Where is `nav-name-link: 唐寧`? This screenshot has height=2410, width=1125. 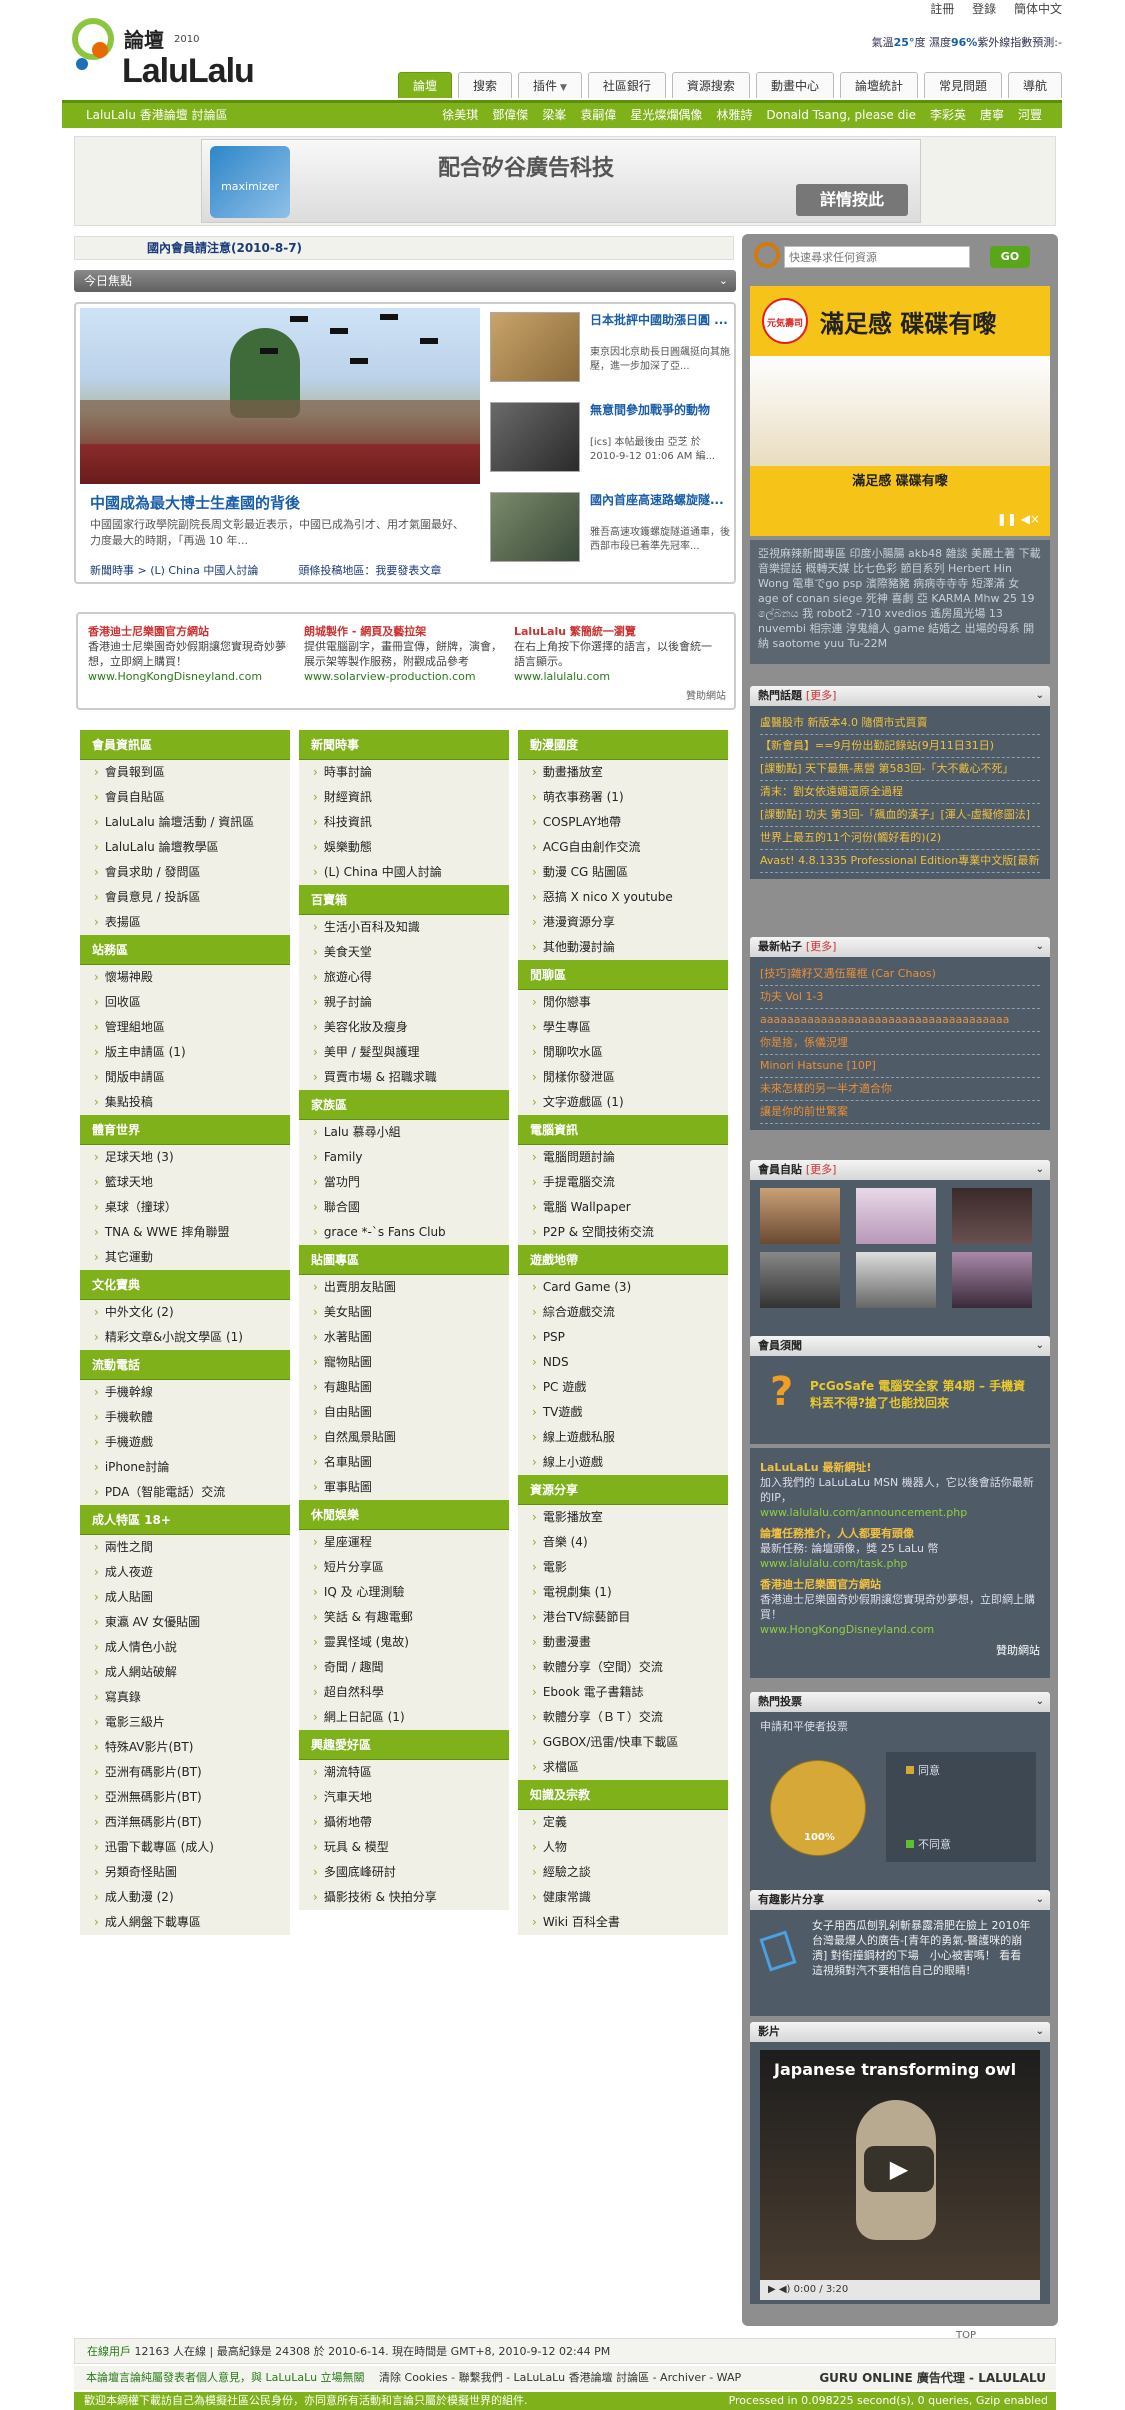
nav-name-link: 唐寧 is located at coordinates (992, 115).